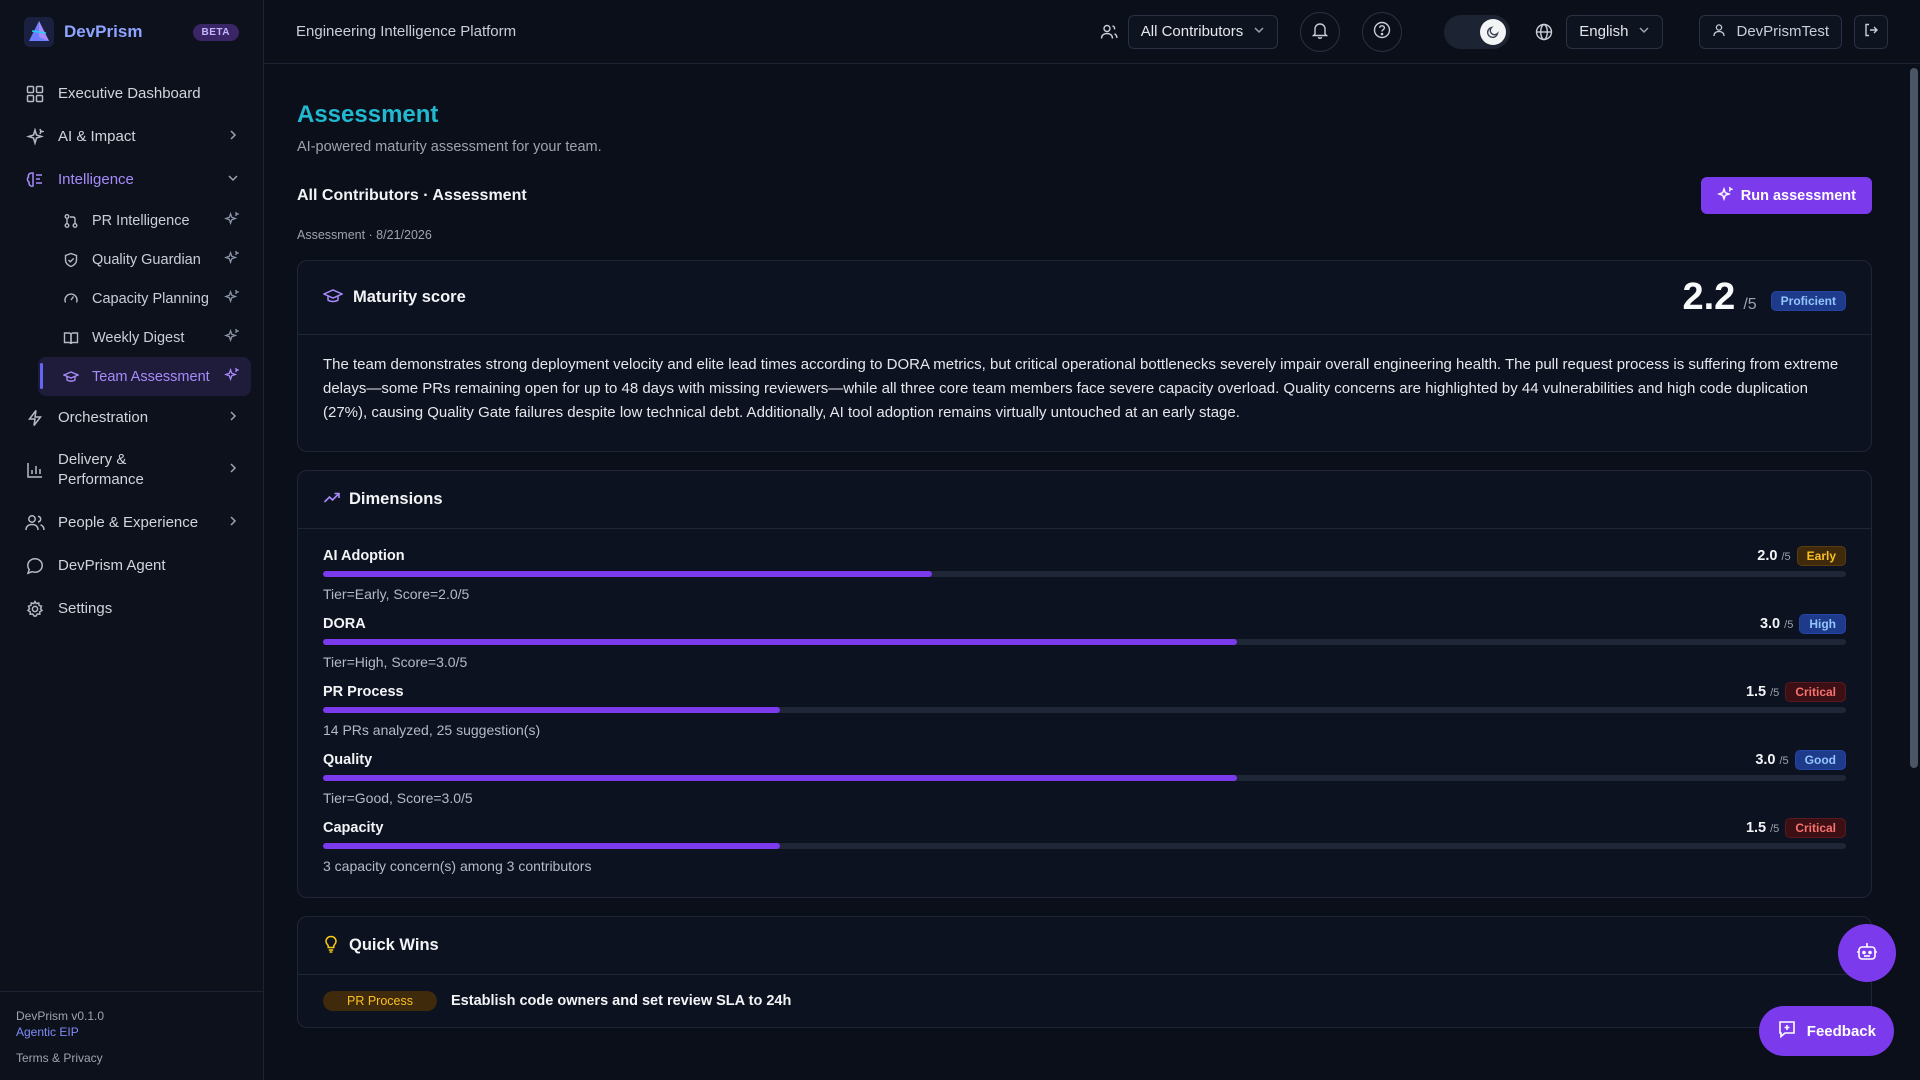  What do you see at coordinates (1084, 946) in the screenshot?
I see `quick-wins-header: Quick Wins` at bounding box center [1084, 946].